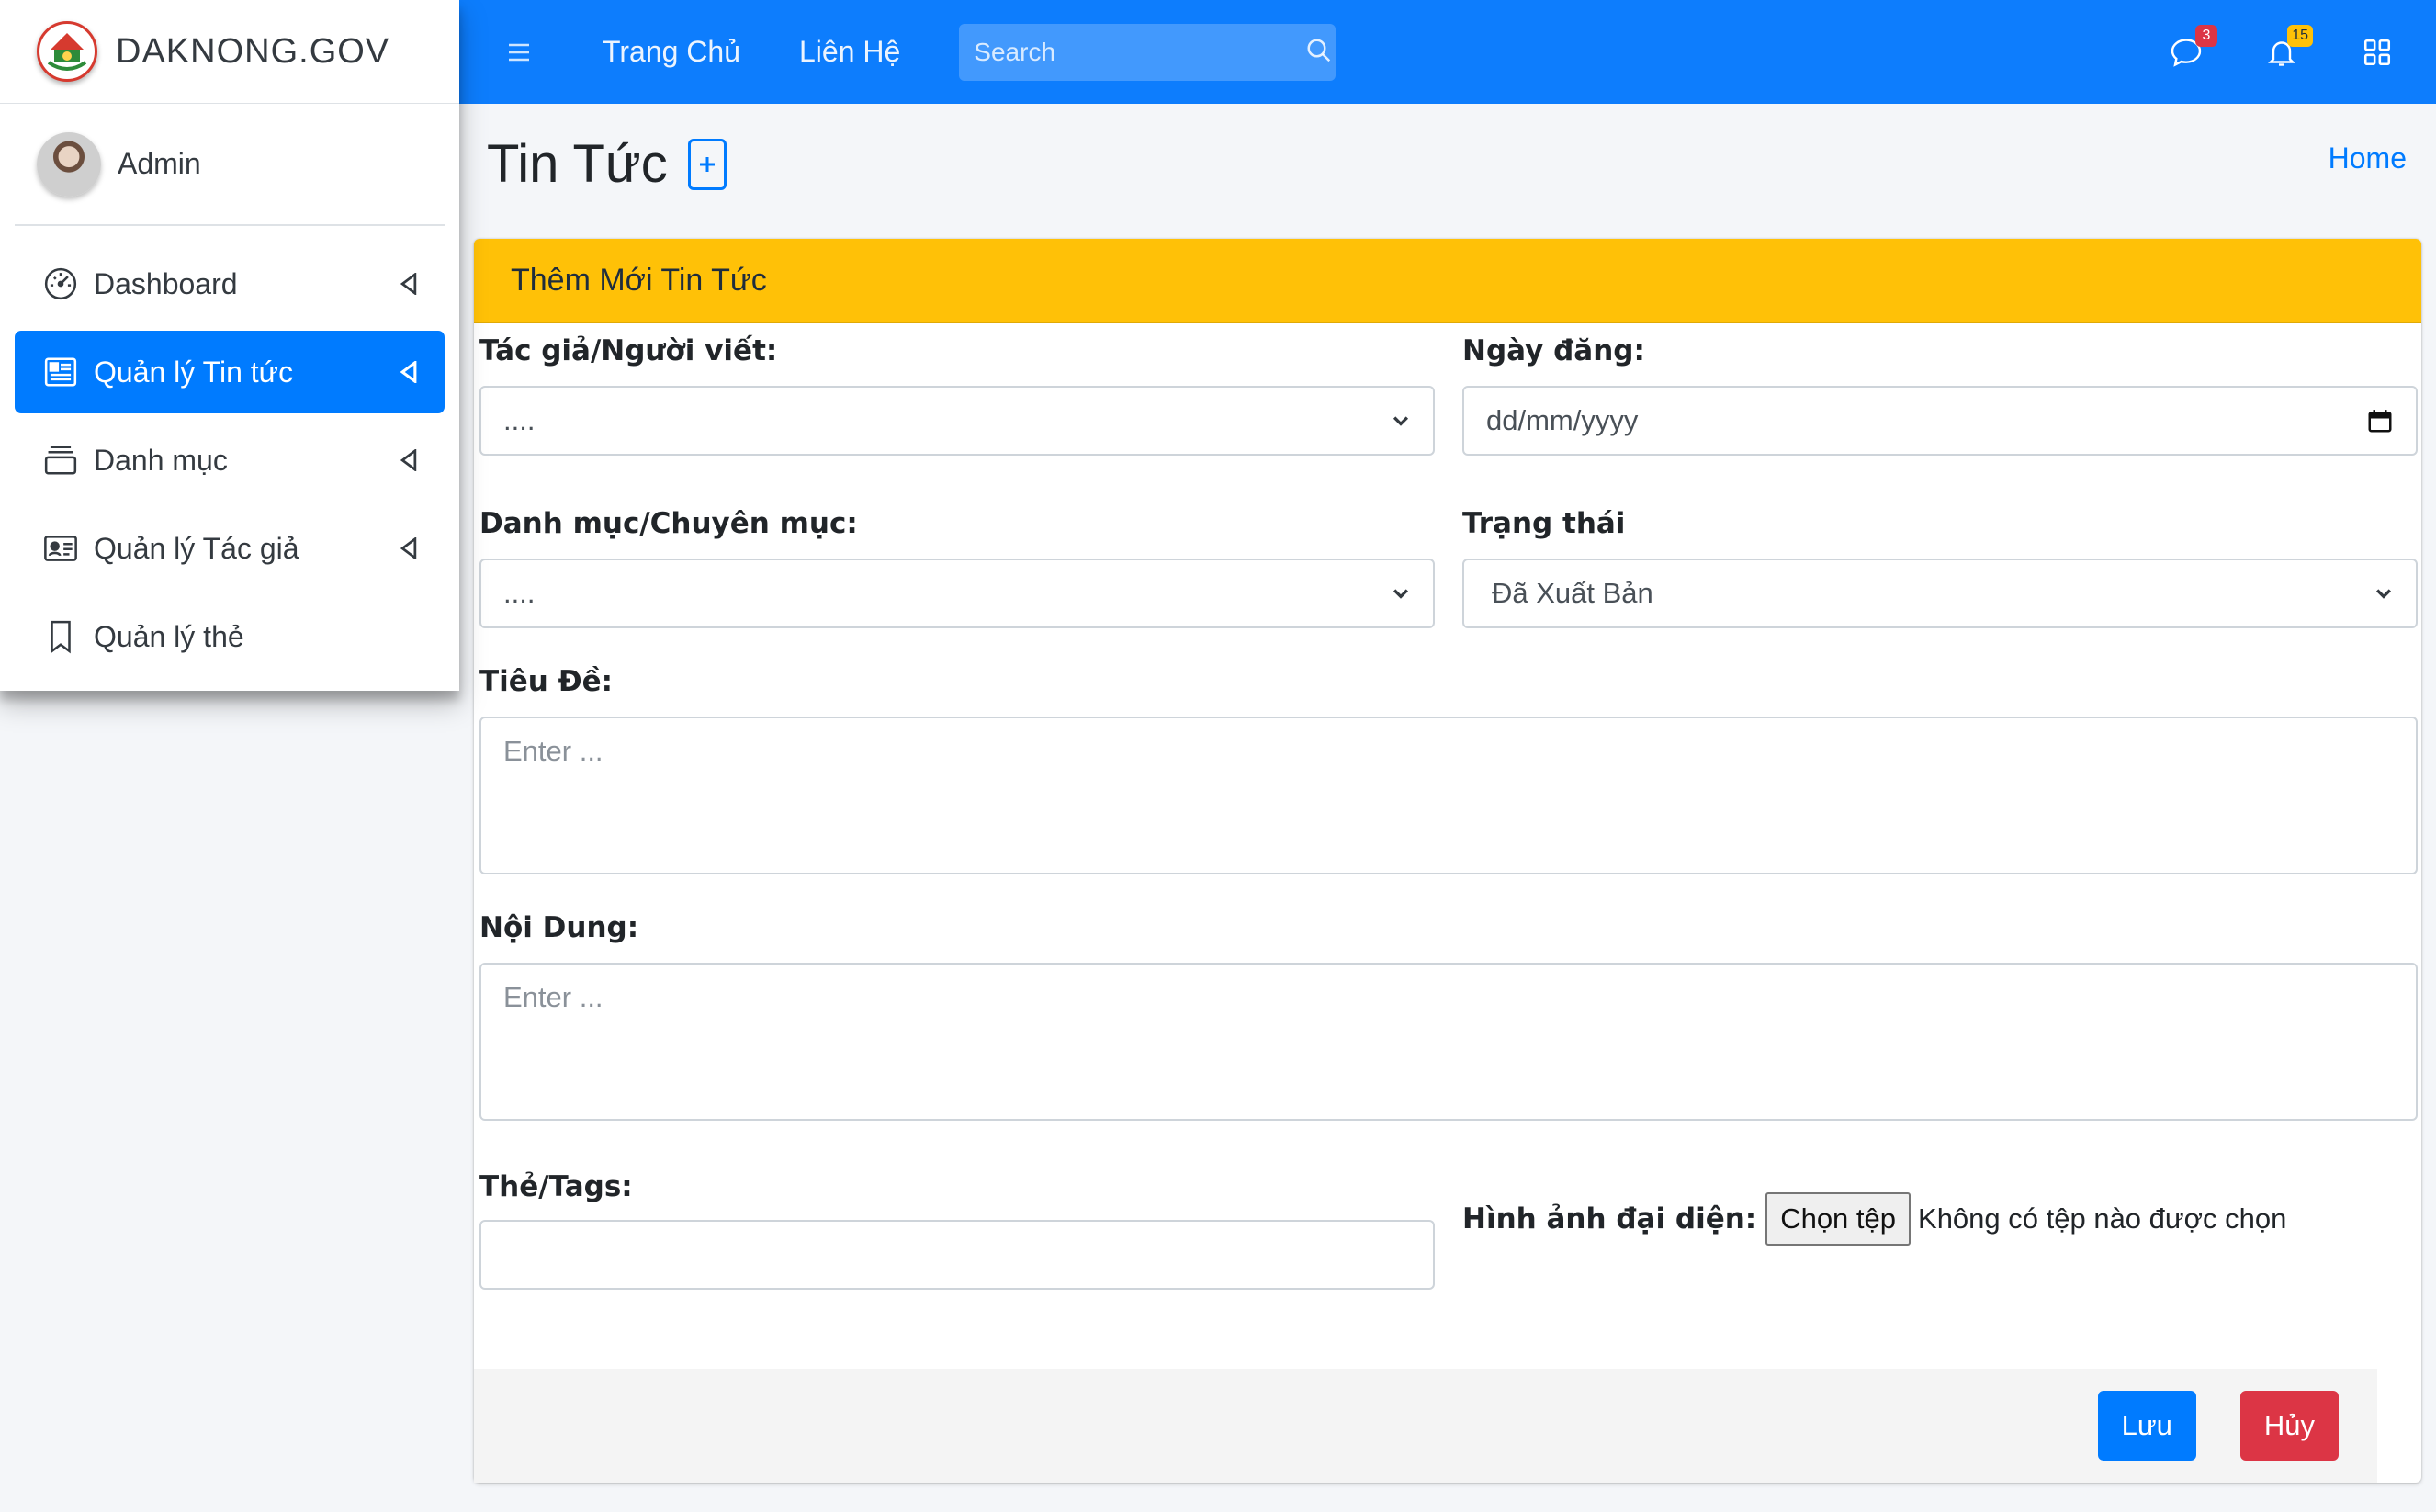  Describe the element at coordinates (60, 636) in the screenshot. I see `bookmark-icon` at that location.